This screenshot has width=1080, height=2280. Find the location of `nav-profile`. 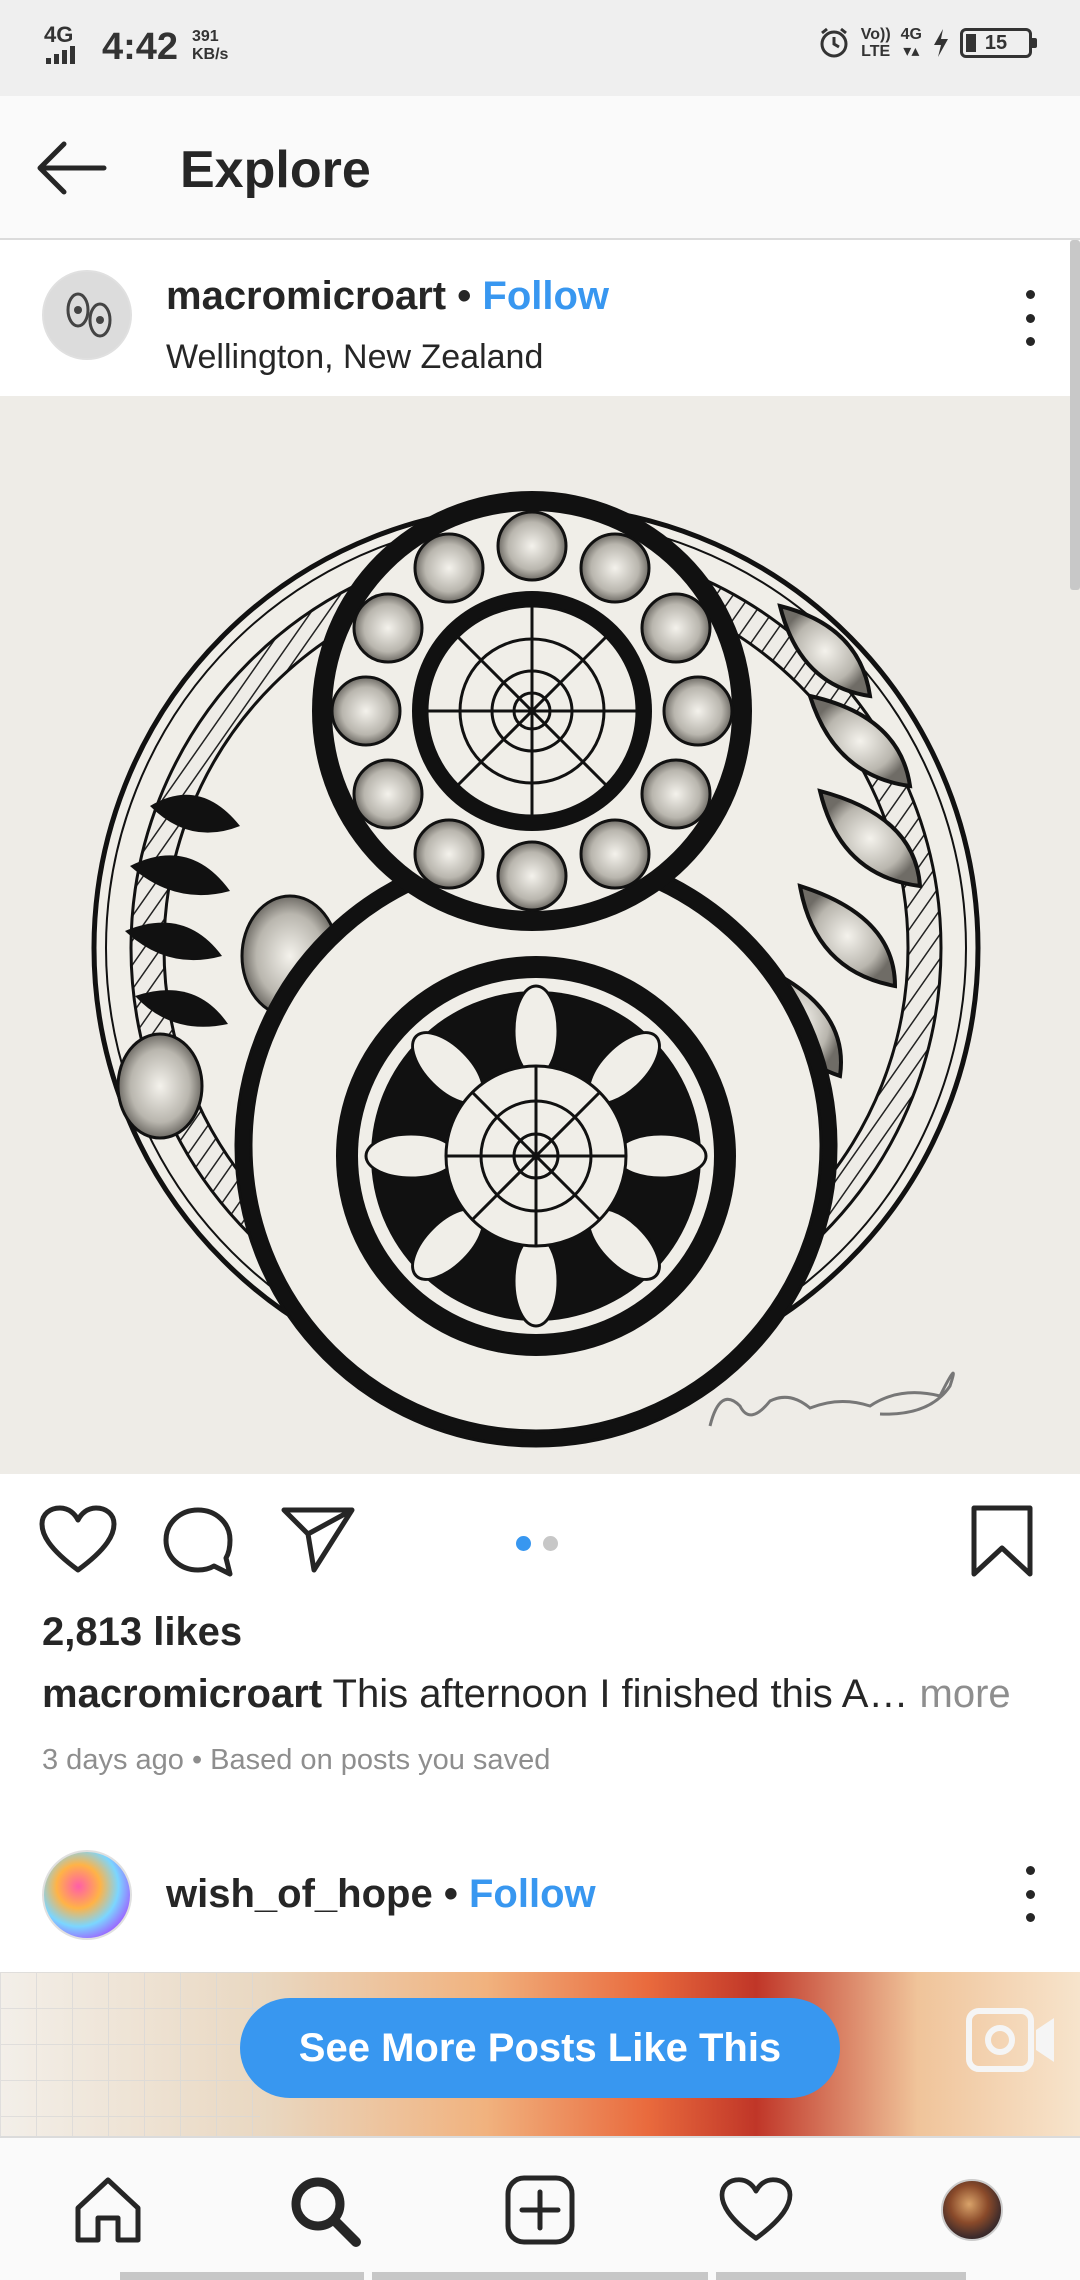

nav-profile is located at coordinates (972, 2210).